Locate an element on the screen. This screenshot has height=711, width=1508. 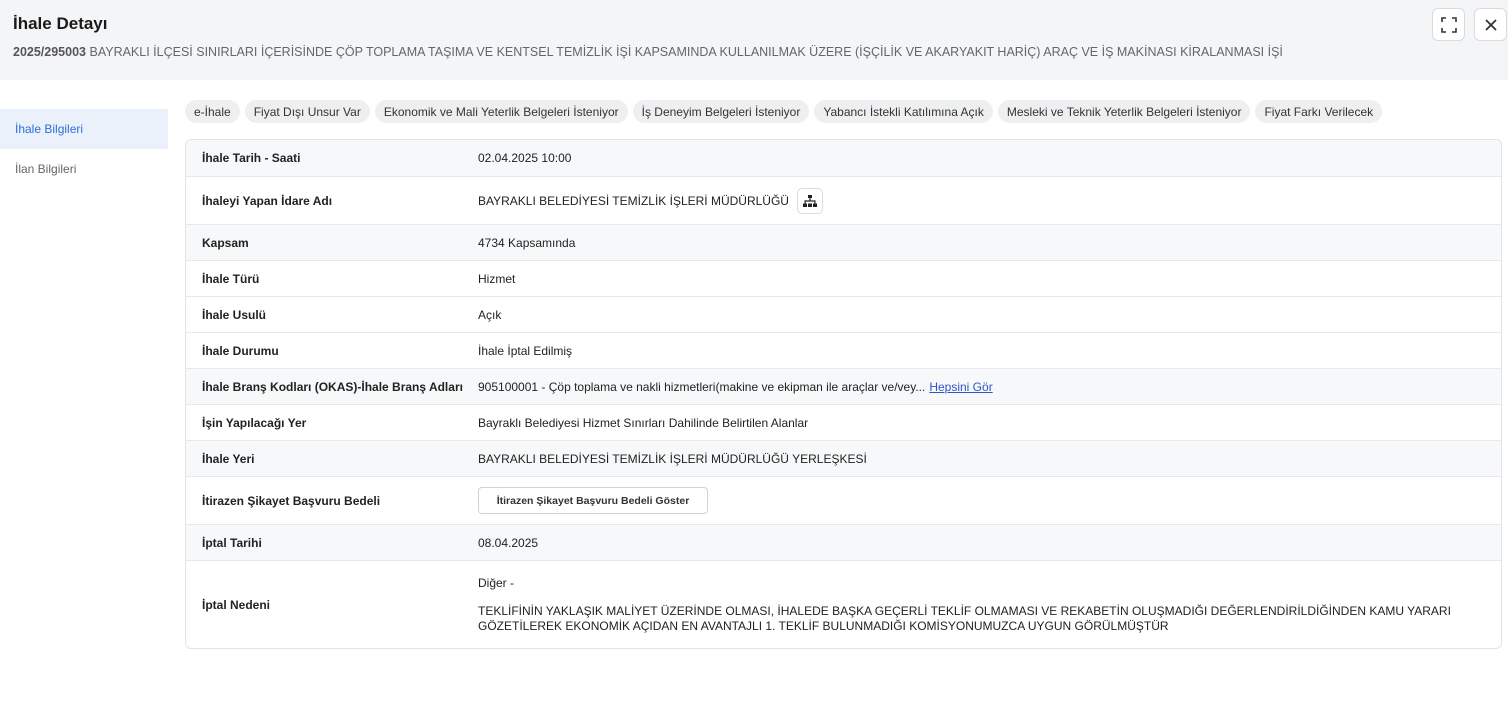
row-label: İptal Nedeni is located at coordinates (236, 604).